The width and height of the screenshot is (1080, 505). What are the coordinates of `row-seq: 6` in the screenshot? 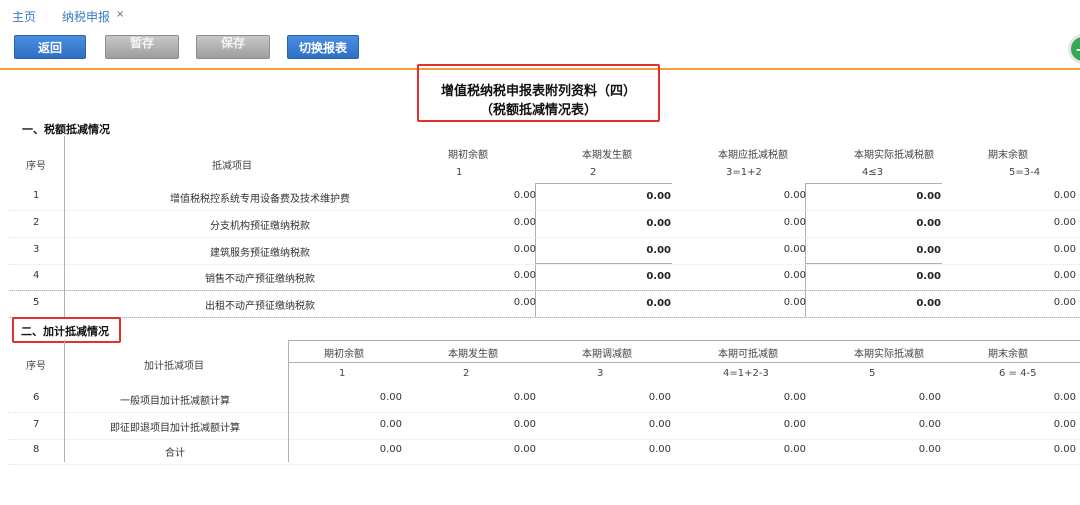 It's located at (36, 397).